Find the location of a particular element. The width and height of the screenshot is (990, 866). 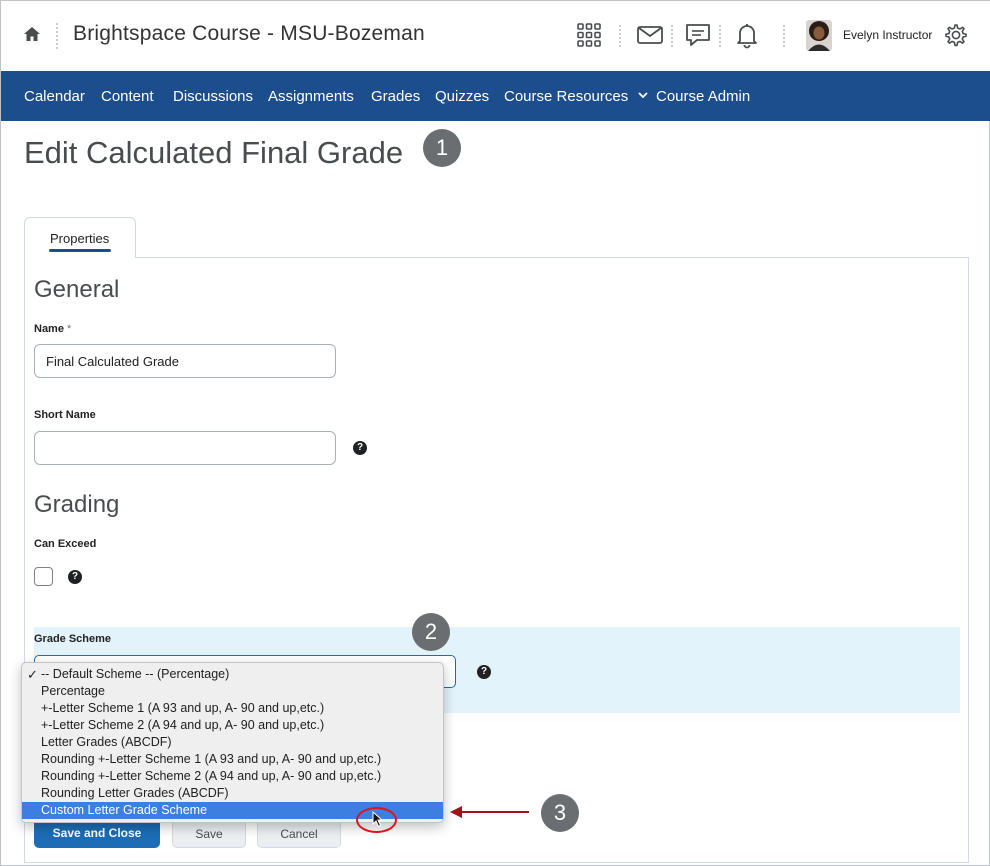

callout-2: 2 is located at coordinates (431, 632).